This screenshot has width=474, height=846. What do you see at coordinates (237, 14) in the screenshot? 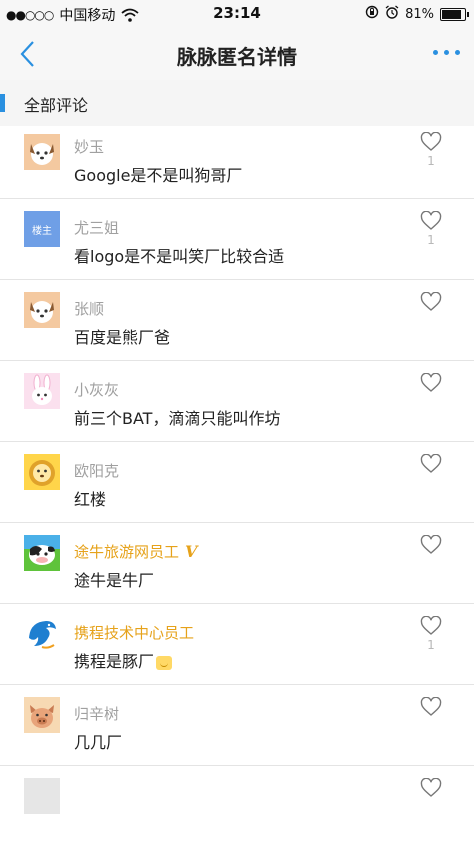
I see `status-bar: ●●○○○ 中国移动 23:14 81%` at bounding box center [237, 14].